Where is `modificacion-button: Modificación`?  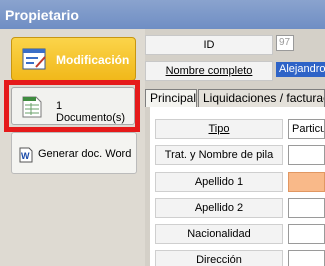
modificacion-button: Modificación is located at coordinates (73, 59).